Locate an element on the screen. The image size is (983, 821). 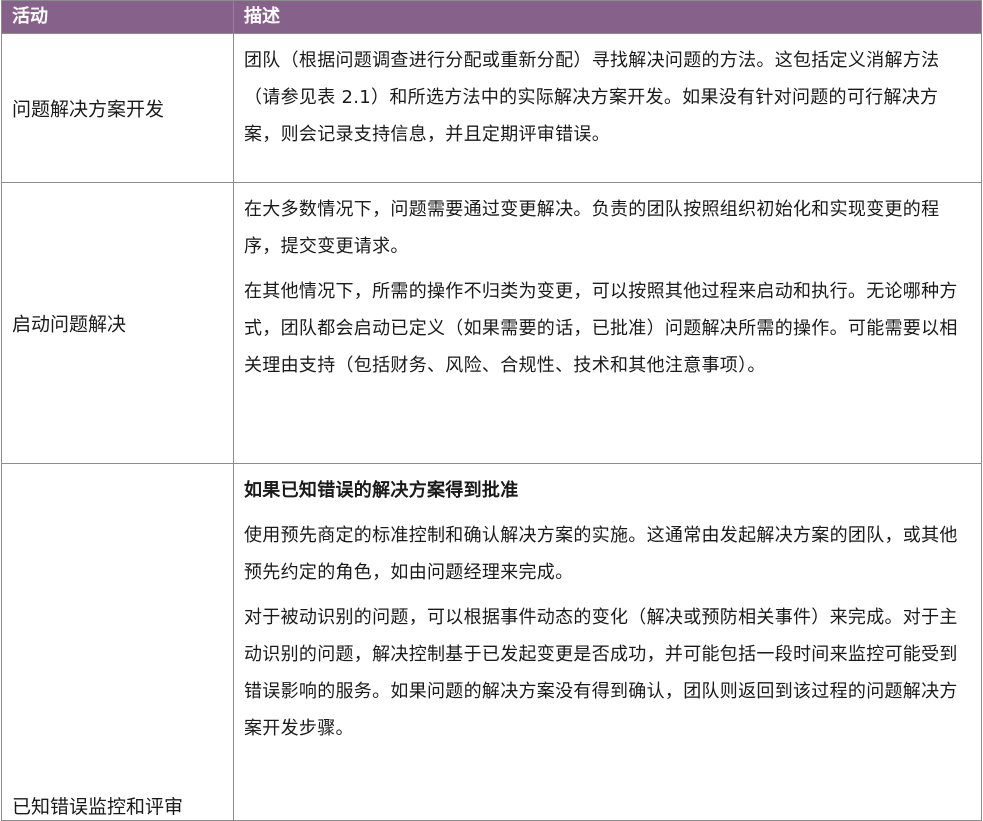
table-header-row: 活动 描述 is located at coordinates (491, 17).